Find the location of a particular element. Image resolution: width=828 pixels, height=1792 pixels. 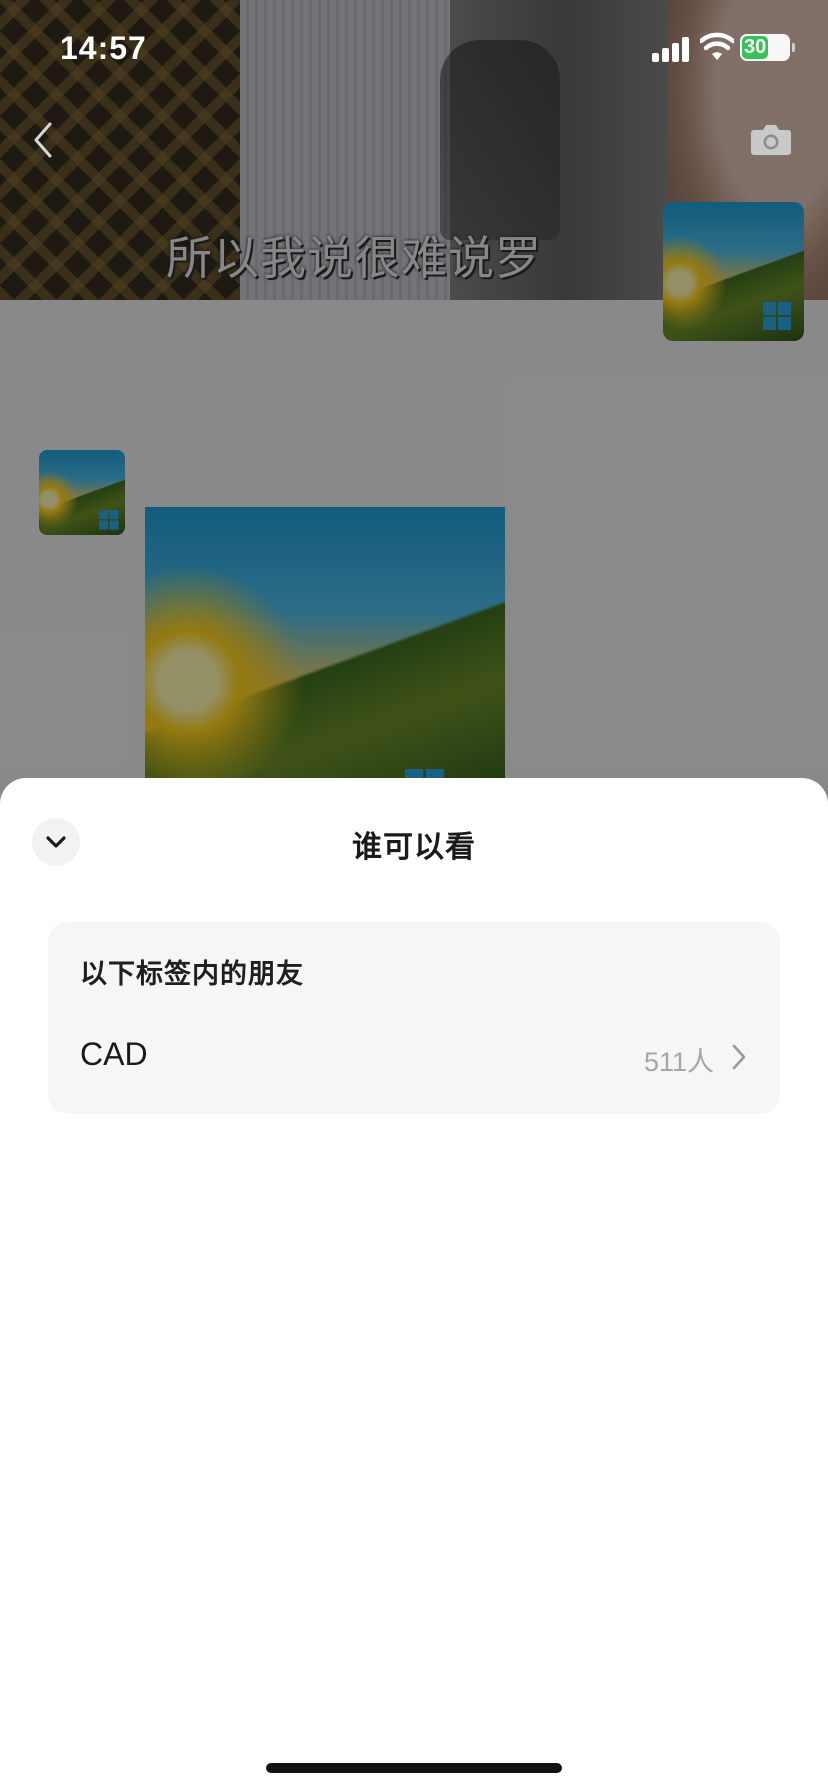

chevron-right-icon is located at coordinates (739, 1057).